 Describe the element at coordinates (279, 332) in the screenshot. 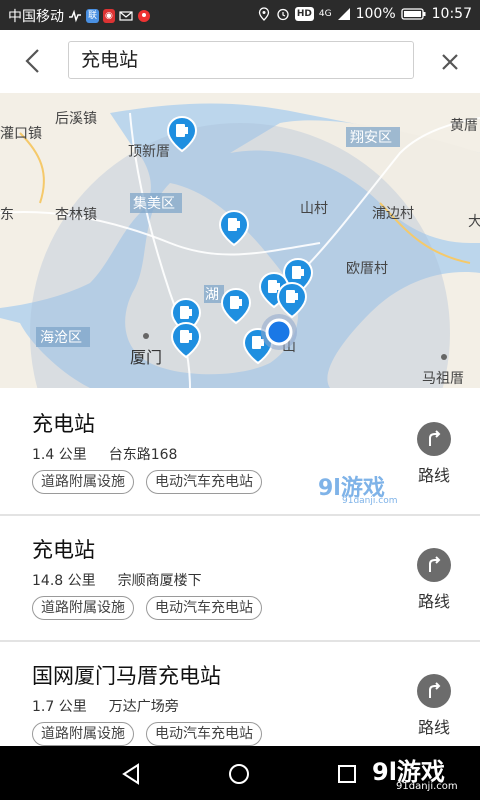

I see `current-location-icon` at that location.